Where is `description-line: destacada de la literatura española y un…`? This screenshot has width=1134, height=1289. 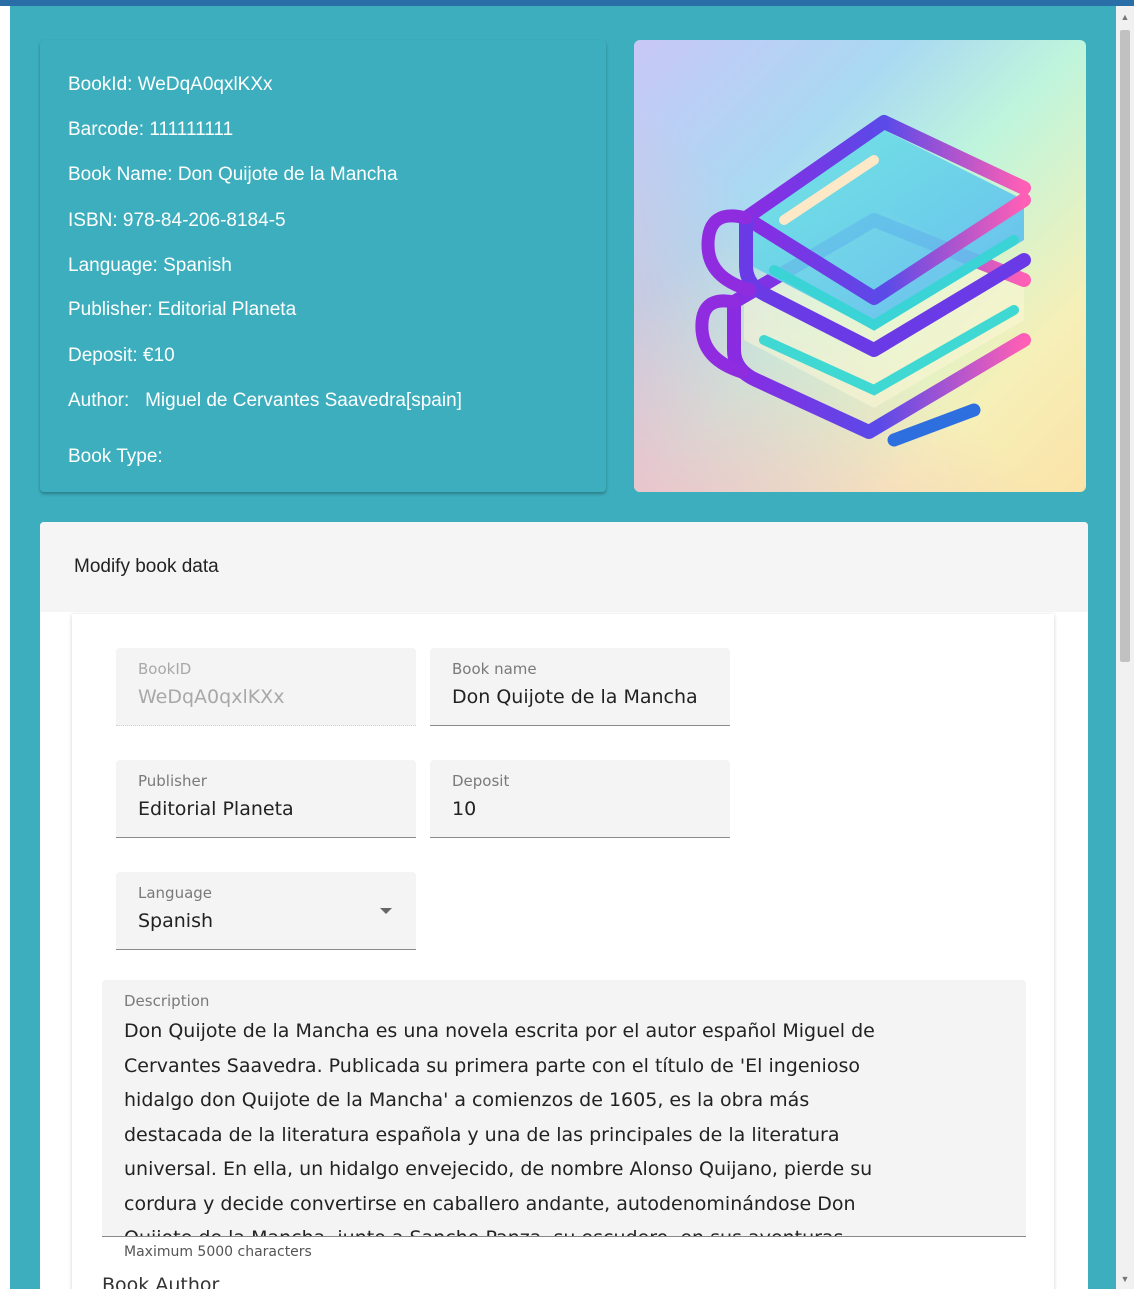 description-line: destacada de la literatura española y un… is located at coordinates (482, 1134).